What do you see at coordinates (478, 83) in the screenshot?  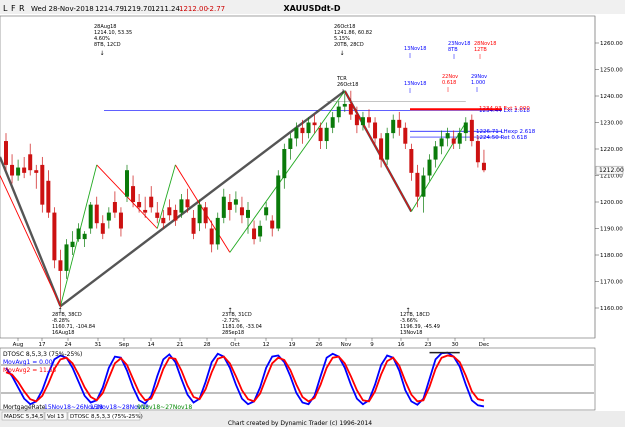 I see `time-label: 1.000` at bounding box center [478, 83].